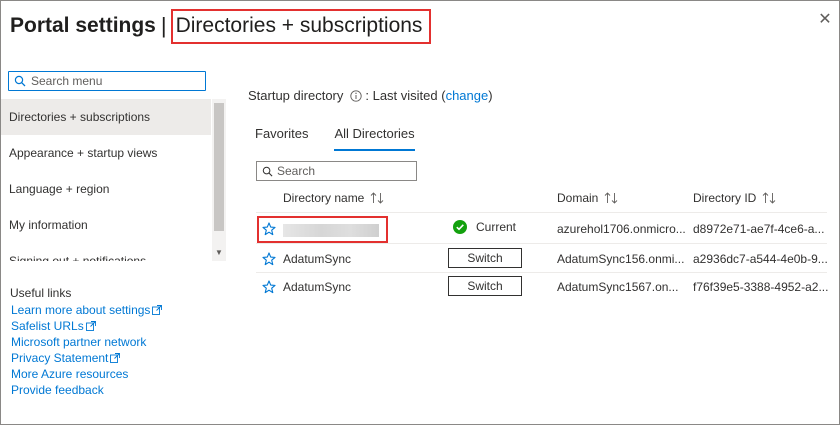  I want to click on title-sub-highlight: Directories + subscriptions, so click(301, 26).